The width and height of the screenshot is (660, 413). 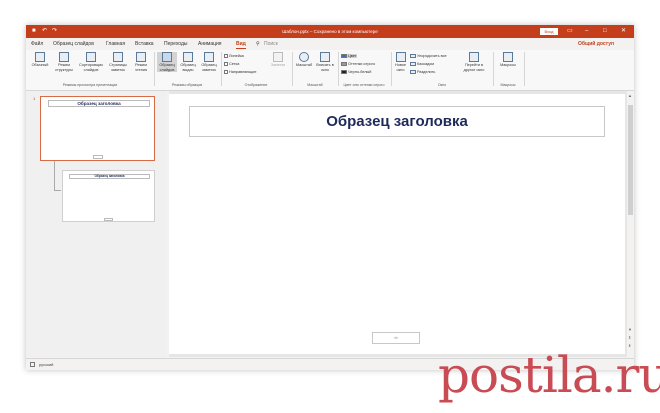 I want to click on prev-slide-icon: ⇞, so click(x=629, y=337).